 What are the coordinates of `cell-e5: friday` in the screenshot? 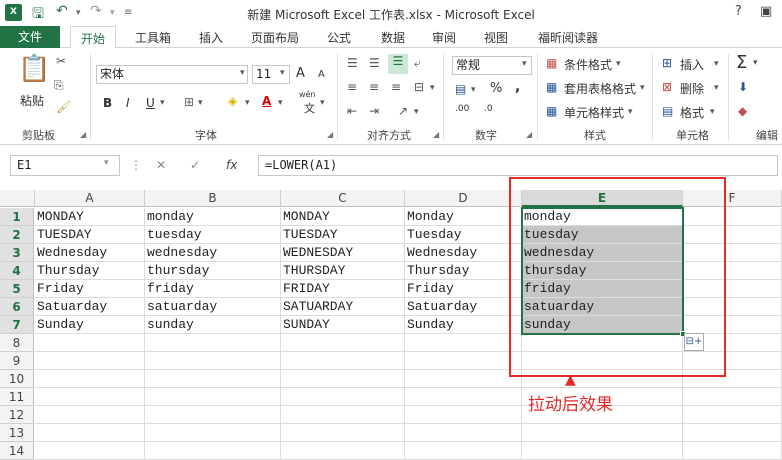 It's located at (602, 289).